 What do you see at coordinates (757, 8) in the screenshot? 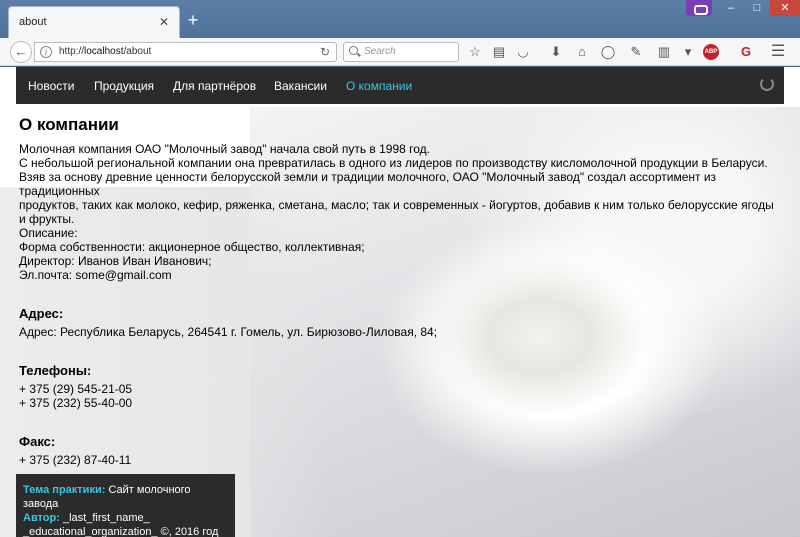
I see `maximize-icon: □` at bounding box center [757, 8].